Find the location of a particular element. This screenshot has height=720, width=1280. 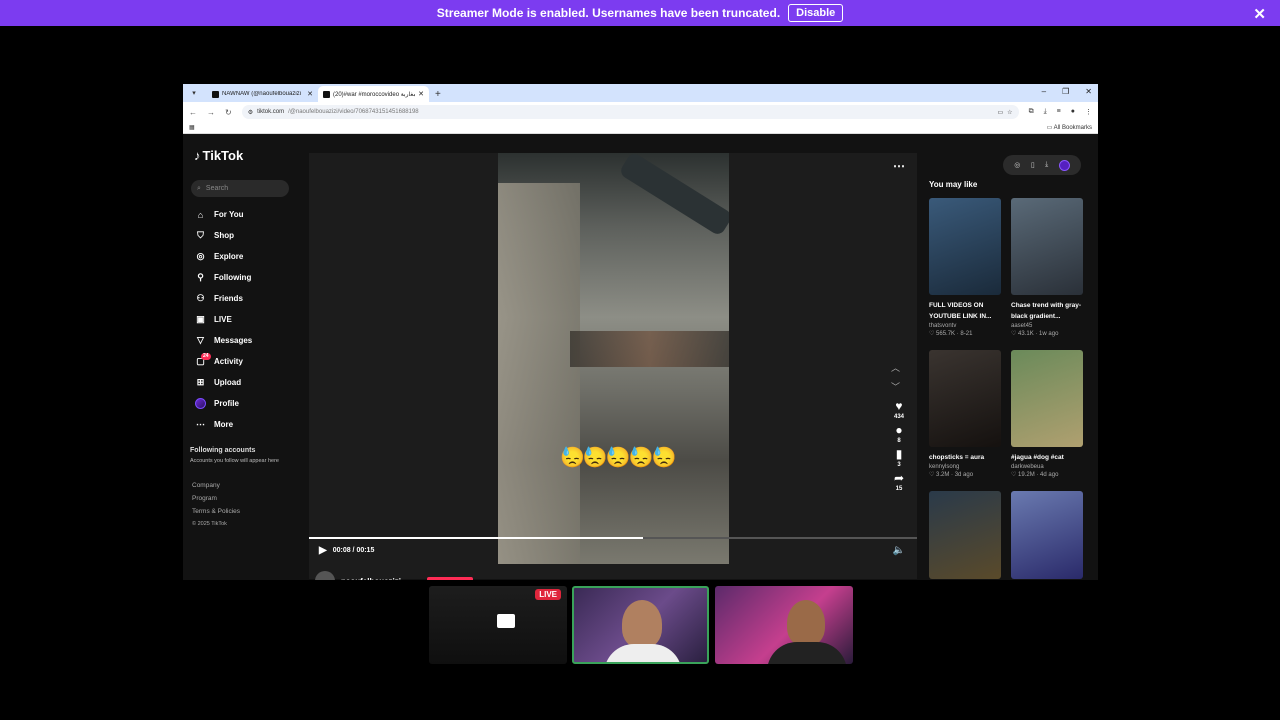

you-may-like-heading: You may like is located at coordinates (953, 184).